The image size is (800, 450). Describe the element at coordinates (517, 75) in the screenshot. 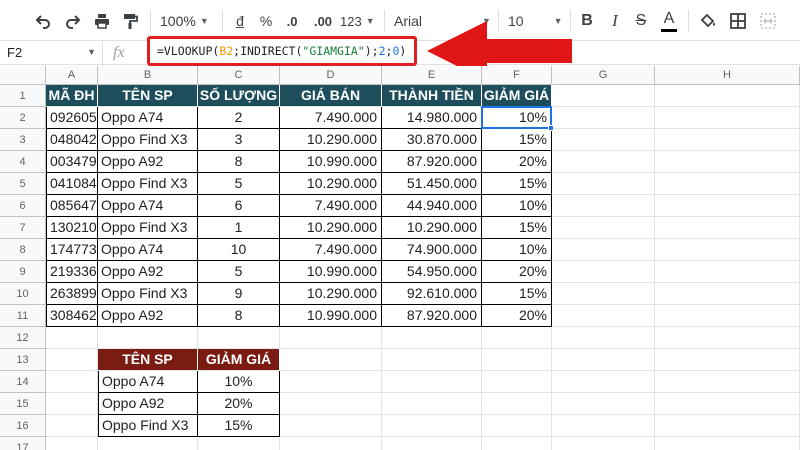

I see `column-header-f: F` at that location.